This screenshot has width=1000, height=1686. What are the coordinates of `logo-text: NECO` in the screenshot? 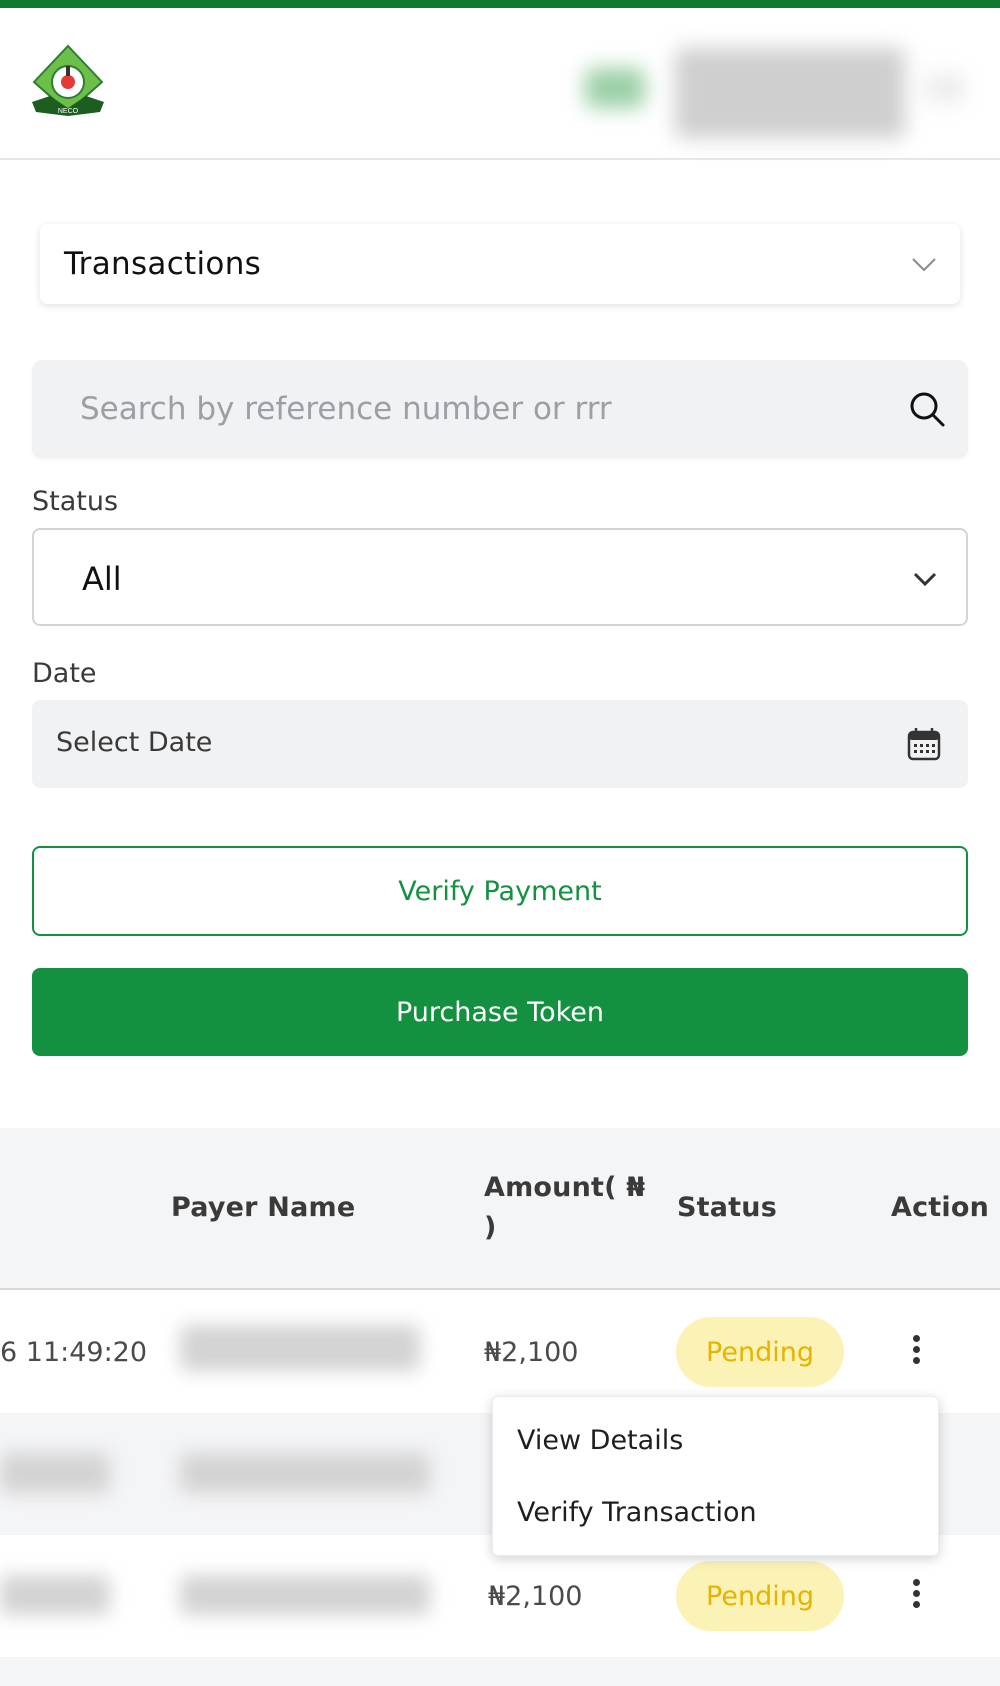 It's located at (68, 111).